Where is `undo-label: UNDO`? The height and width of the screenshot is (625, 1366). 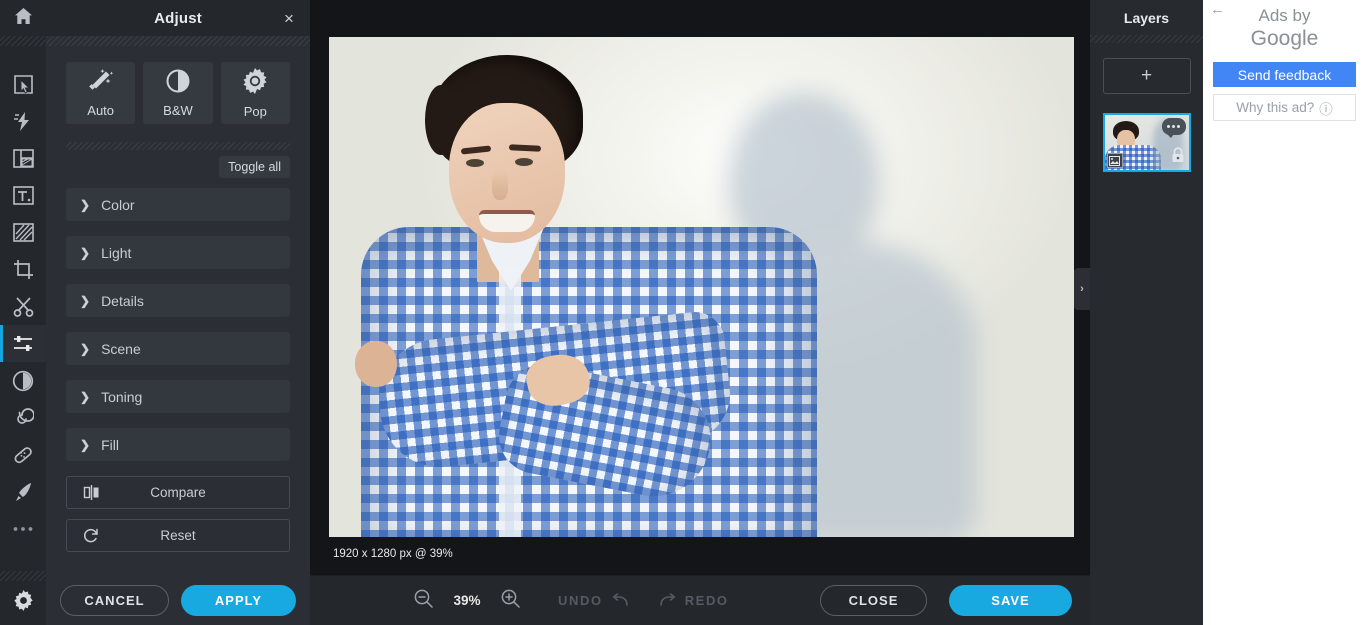 undo-label: UNDO is located at coordinates (580, 600).